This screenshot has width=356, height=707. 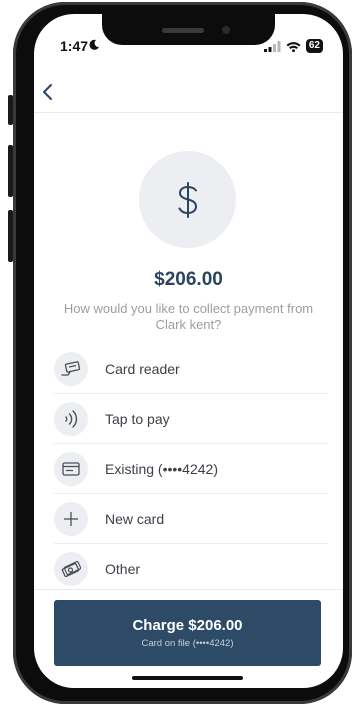 I want to click on option-label: New card, so click(x=135, y=518).